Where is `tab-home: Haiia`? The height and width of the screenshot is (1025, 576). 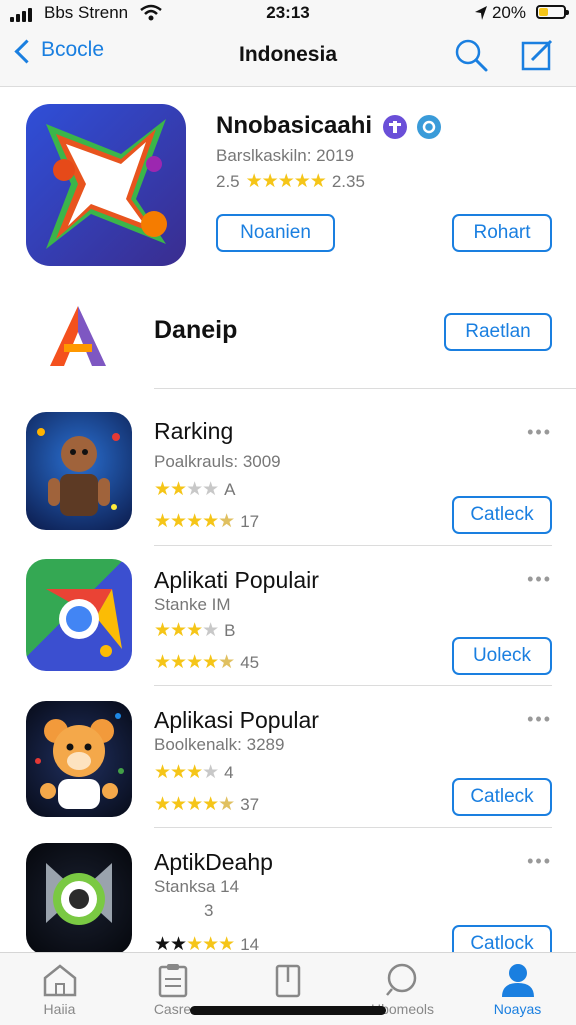 tab-home: Haiia is located at coordinates (59, 989).